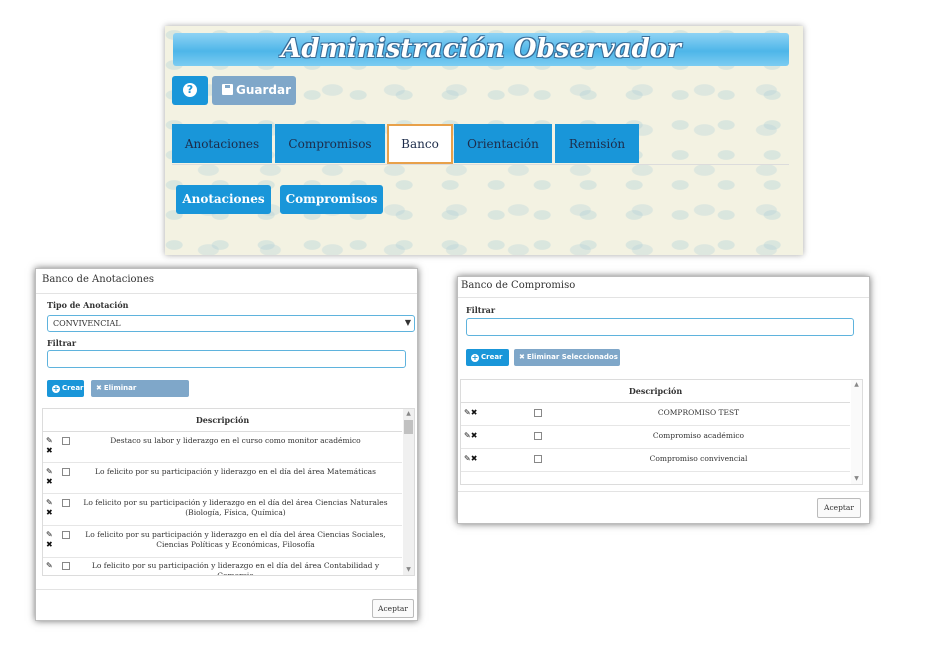 This screenshot has height=661, width=935. I want to click on caret-down-icon: ▼, so click(407, 322).